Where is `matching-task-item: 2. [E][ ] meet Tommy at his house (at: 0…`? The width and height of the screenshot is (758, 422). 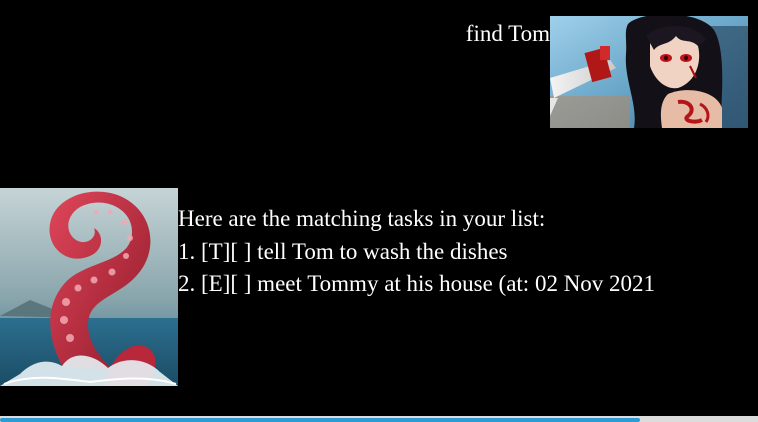 matching-task-item: 2. [E][ ] meet Tommy at his house (at: 0… is located at coordinates (417, 283).